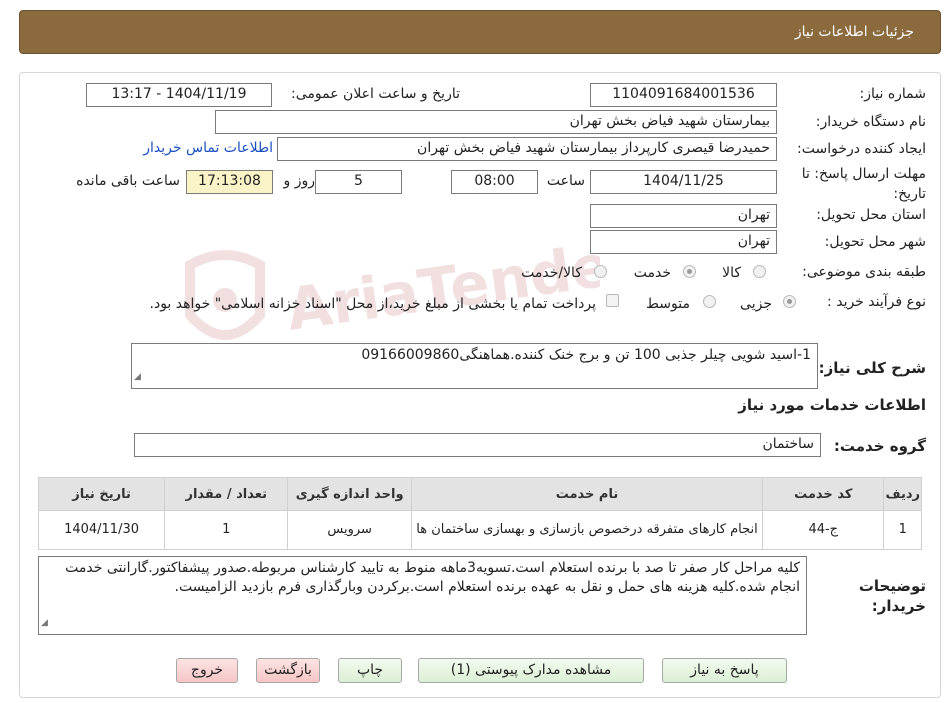 Image resolution: width=944 pixels, height=703 pixels. I want to click on buyer-field: بیمارستان شهید فیاض بخش تهران, so click(496, 122).